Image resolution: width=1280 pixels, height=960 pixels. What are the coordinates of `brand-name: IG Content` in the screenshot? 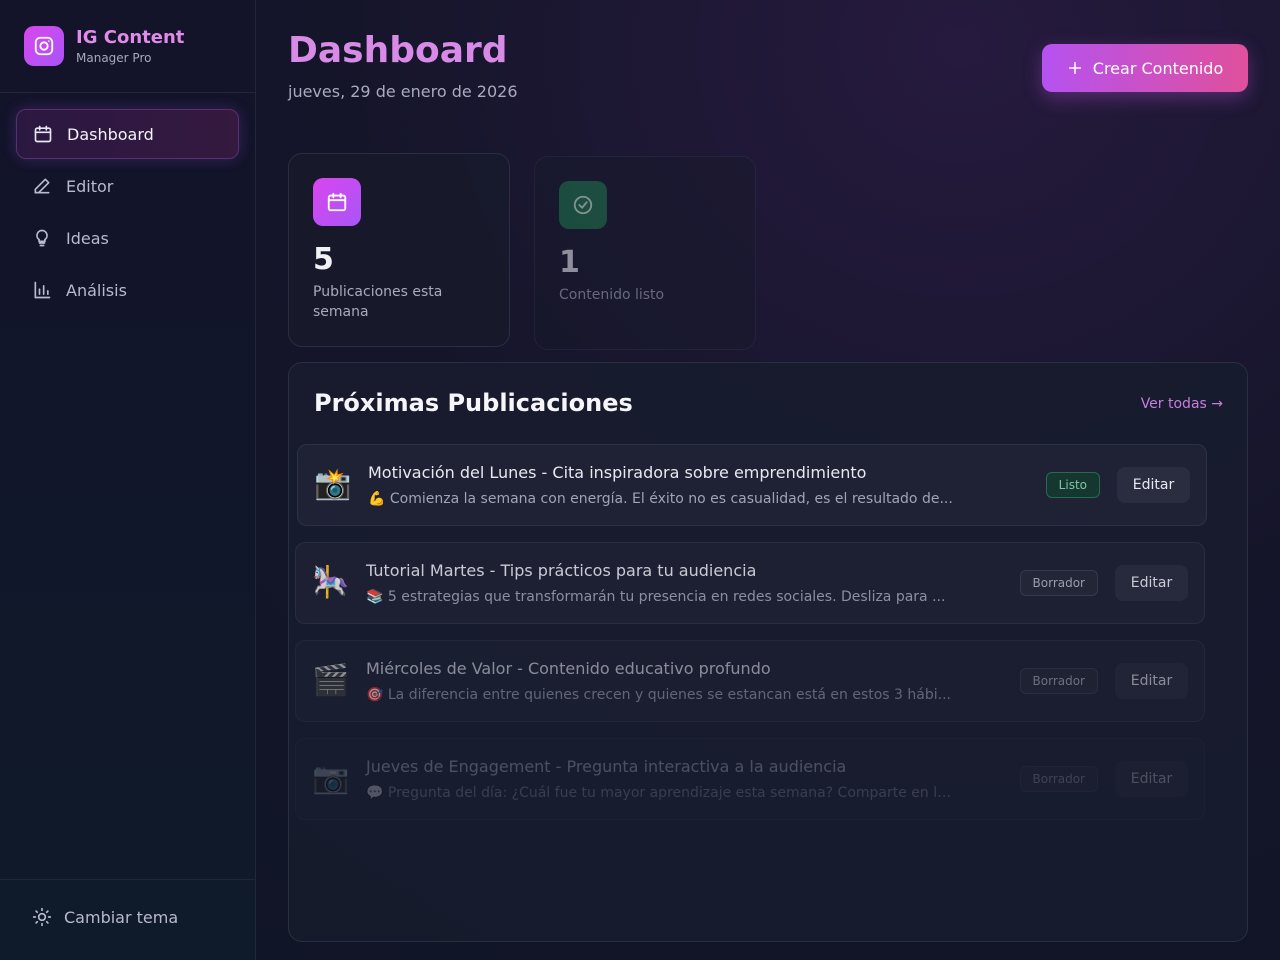 It's located at (130, 37).